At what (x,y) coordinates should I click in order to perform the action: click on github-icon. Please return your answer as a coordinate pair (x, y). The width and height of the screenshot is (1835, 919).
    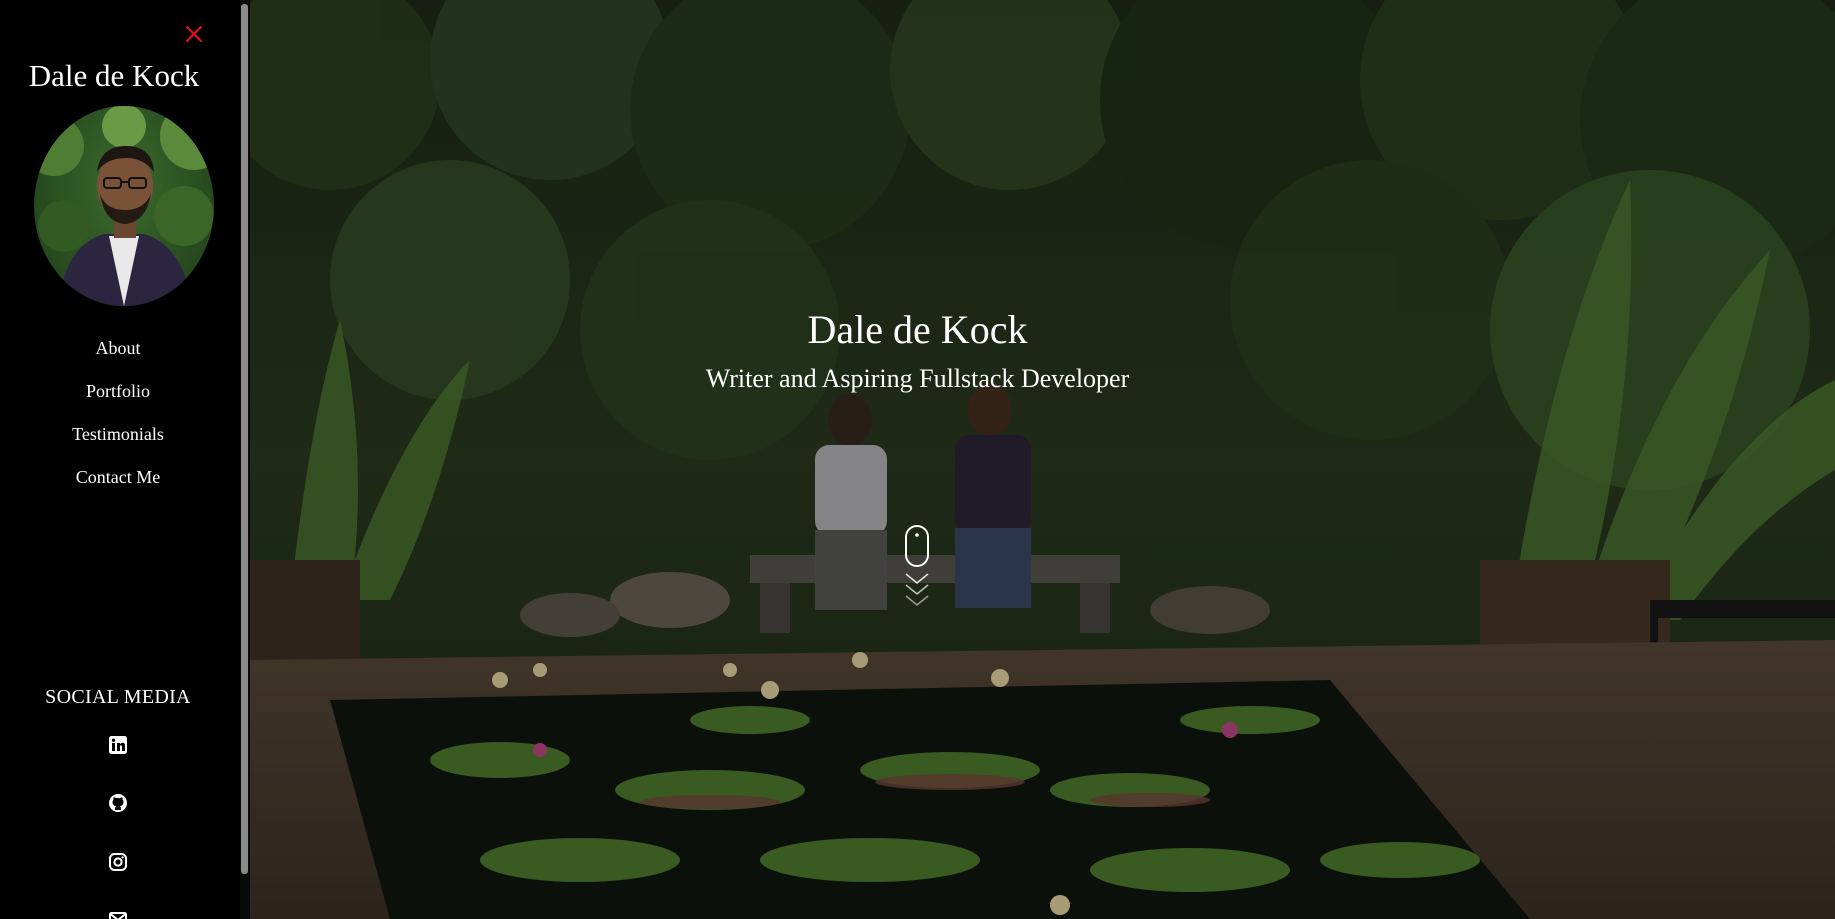
    Looking at the image, I should click on (118, 803).